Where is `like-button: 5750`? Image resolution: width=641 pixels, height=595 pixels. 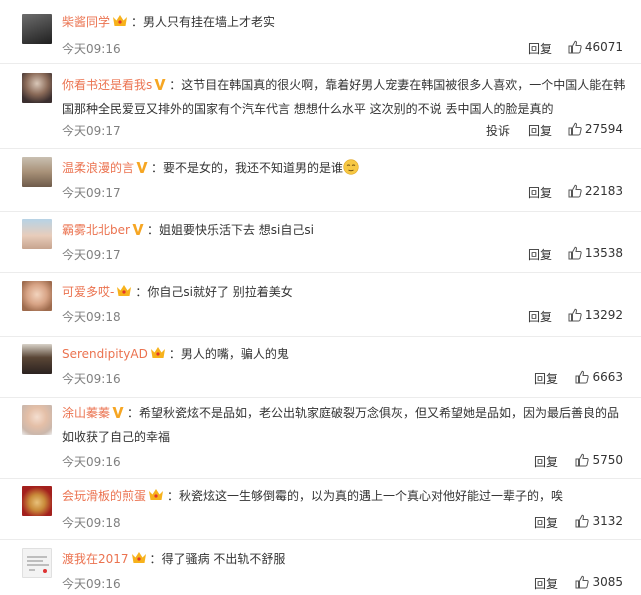
like-button: 5750 is located at coordinates (599, 460).